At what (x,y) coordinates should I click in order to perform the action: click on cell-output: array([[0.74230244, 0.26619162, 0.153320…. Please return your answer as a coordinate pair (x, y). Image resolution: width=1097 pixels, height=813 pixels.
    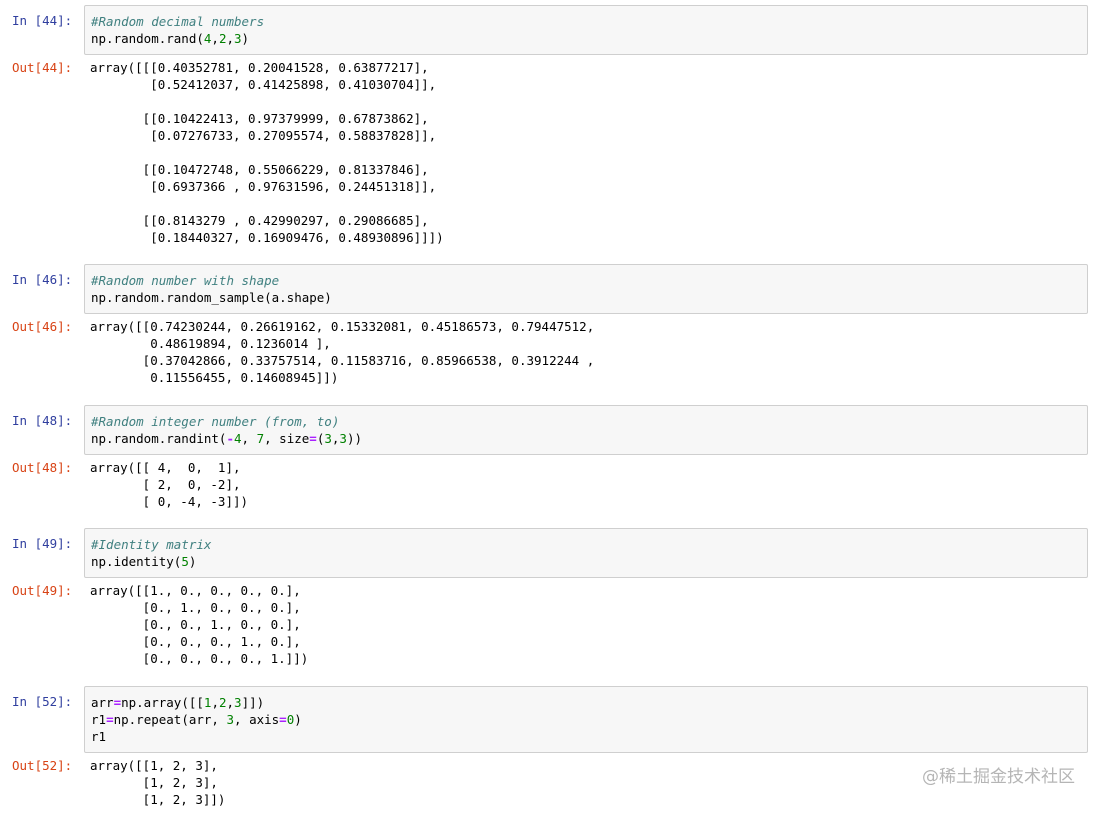
    Looking at the image, I should click on (589, 352).